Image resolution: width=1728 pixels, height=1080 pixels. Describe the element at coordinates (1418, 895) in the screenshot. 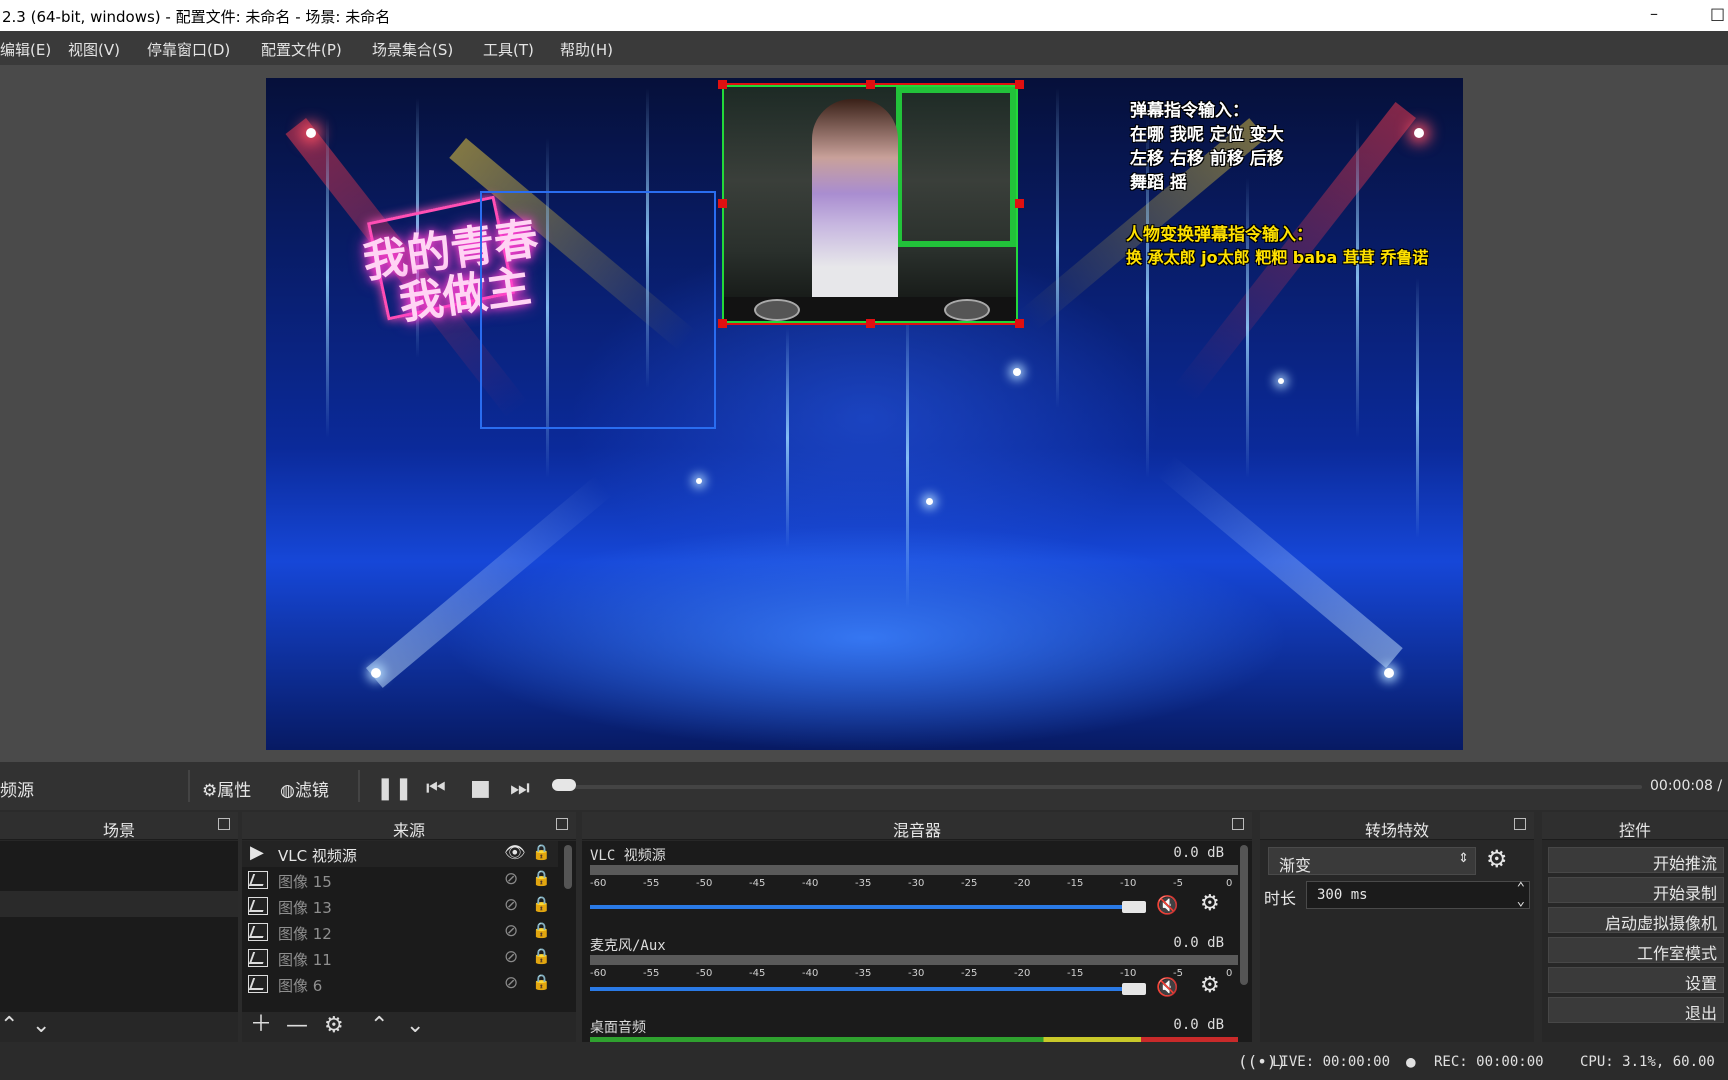

I see `duration-input: 300 ms ⌃ ⌄` at that location.